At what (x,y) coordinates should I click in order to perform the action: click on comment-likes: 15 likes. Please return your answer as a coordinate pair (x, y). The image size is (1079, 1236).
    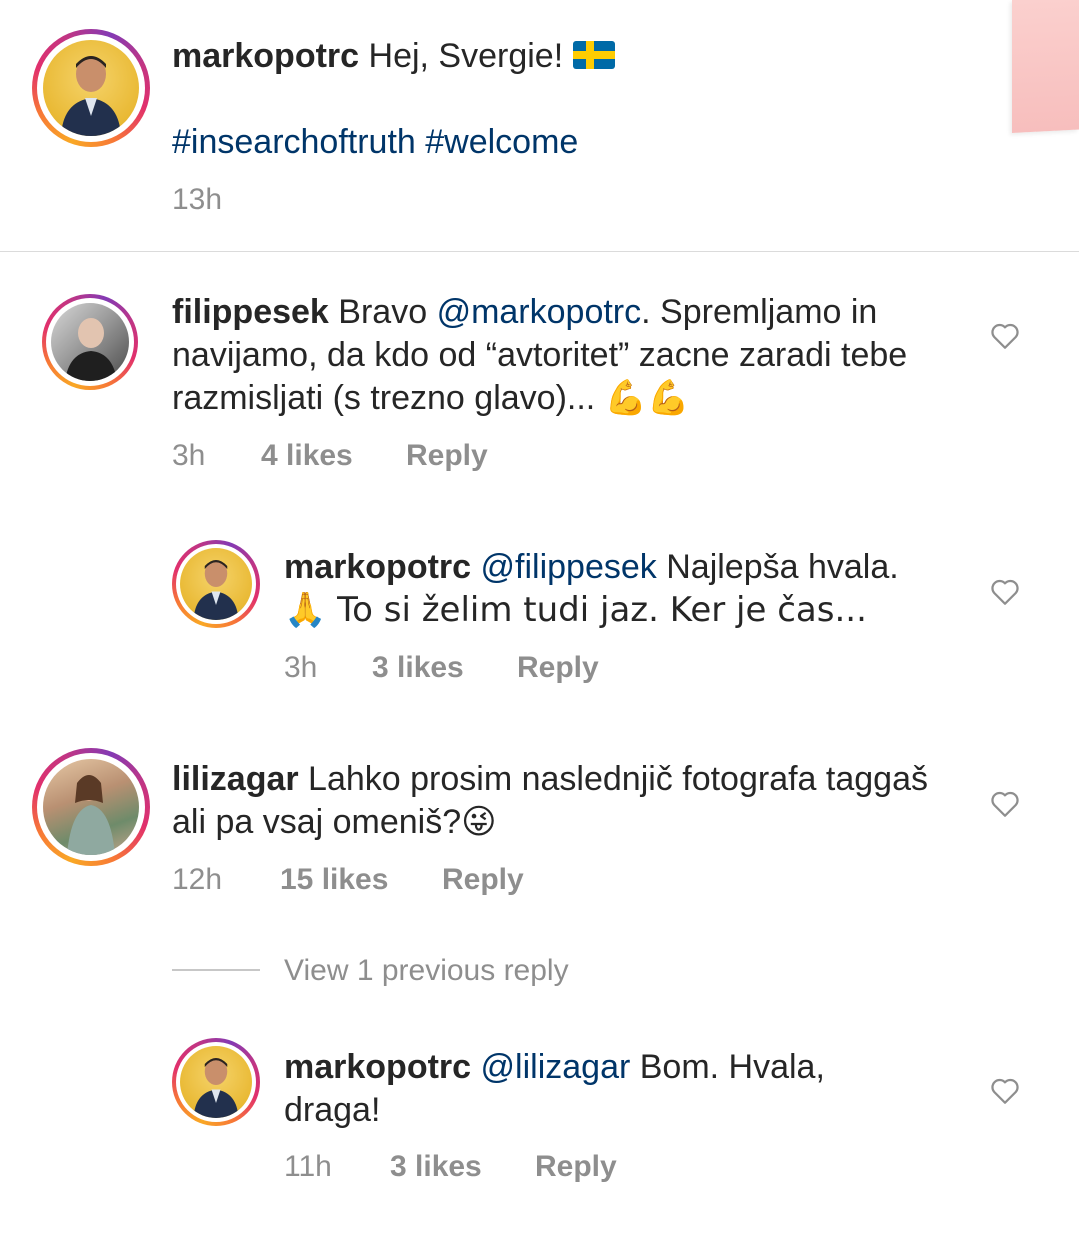
    Looking at the image, I should click on (334, 880).